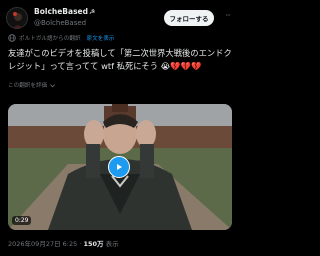 Image resolution: width=320 pixels, height=256 pixels. I want to click on rate-translation: この翻訳を評価, so click(32, 85).